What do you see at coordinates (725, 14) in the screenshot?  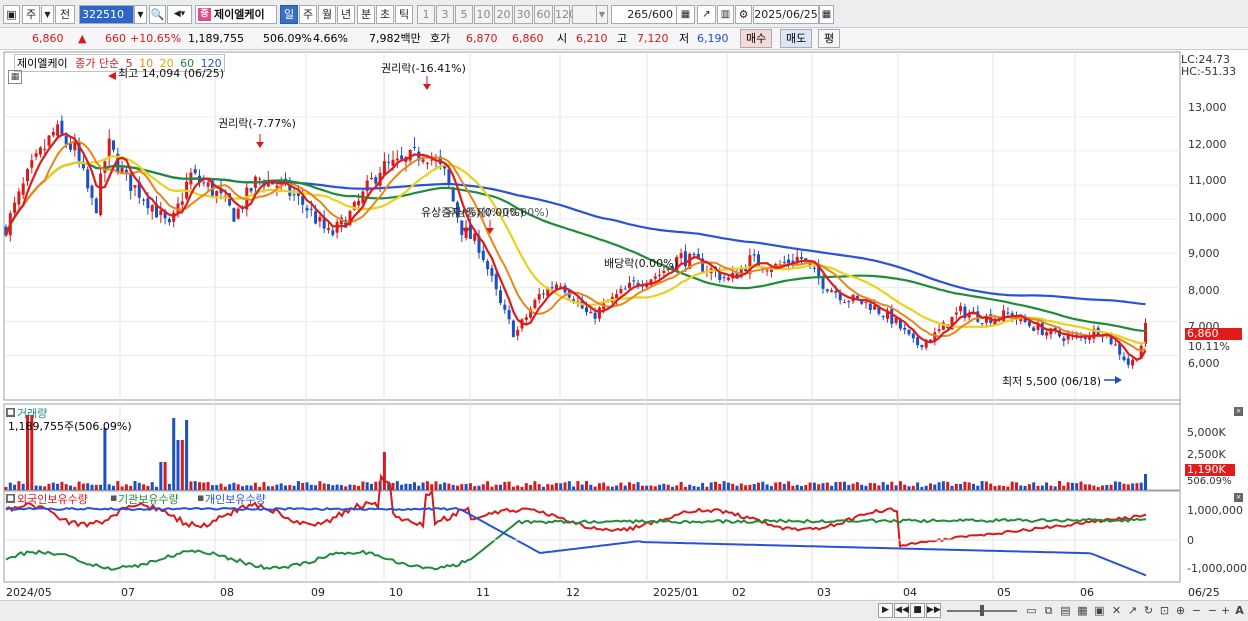 I see `layout-icon: ▥` at bounding box center [725, 14].